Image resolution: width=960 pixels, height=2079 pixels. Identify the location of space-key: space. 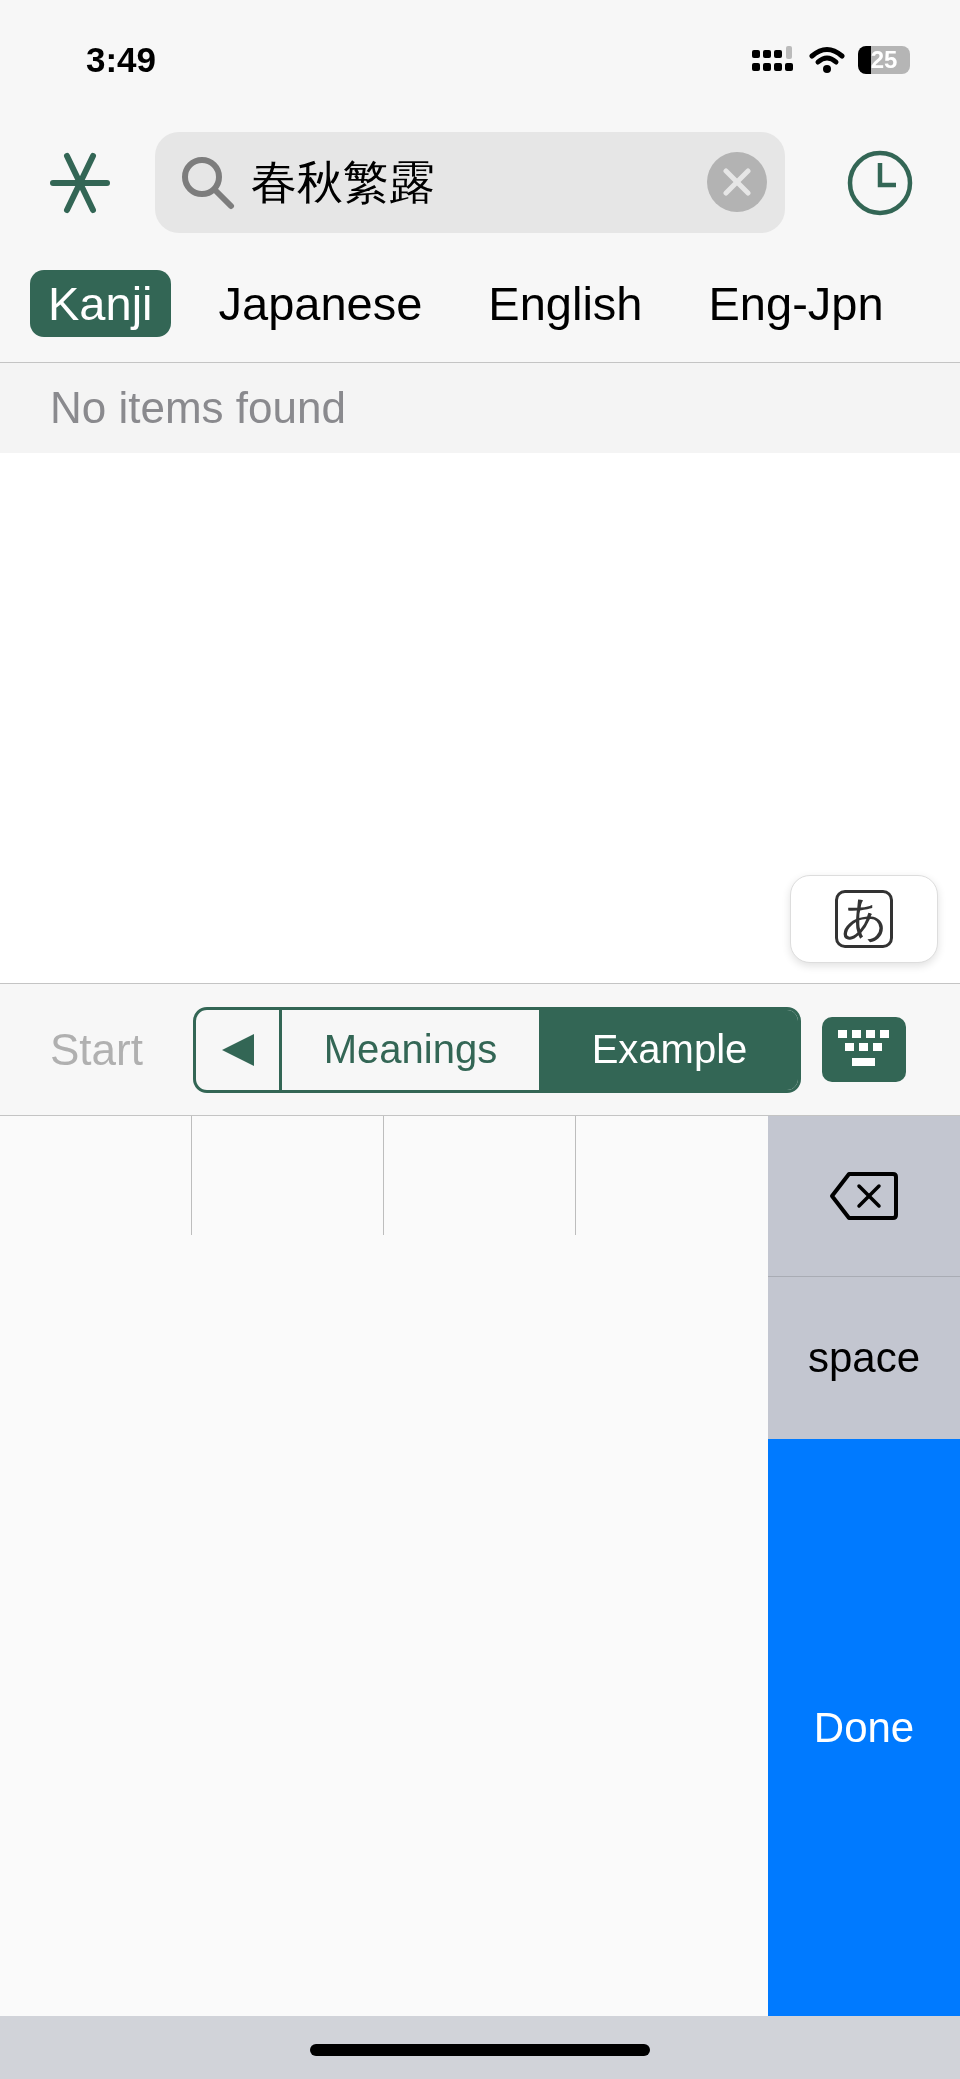
(864, 1358).